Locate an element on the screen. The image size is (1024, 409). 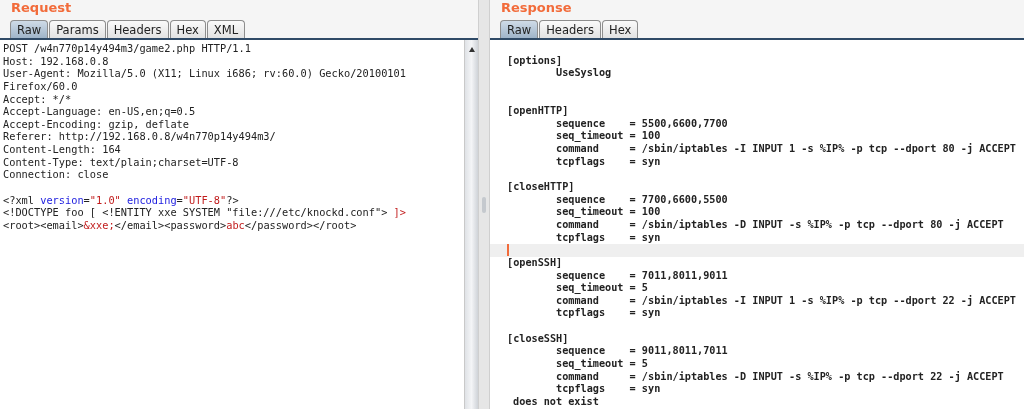
code-line: [options] is located at coordinates (535, 61).